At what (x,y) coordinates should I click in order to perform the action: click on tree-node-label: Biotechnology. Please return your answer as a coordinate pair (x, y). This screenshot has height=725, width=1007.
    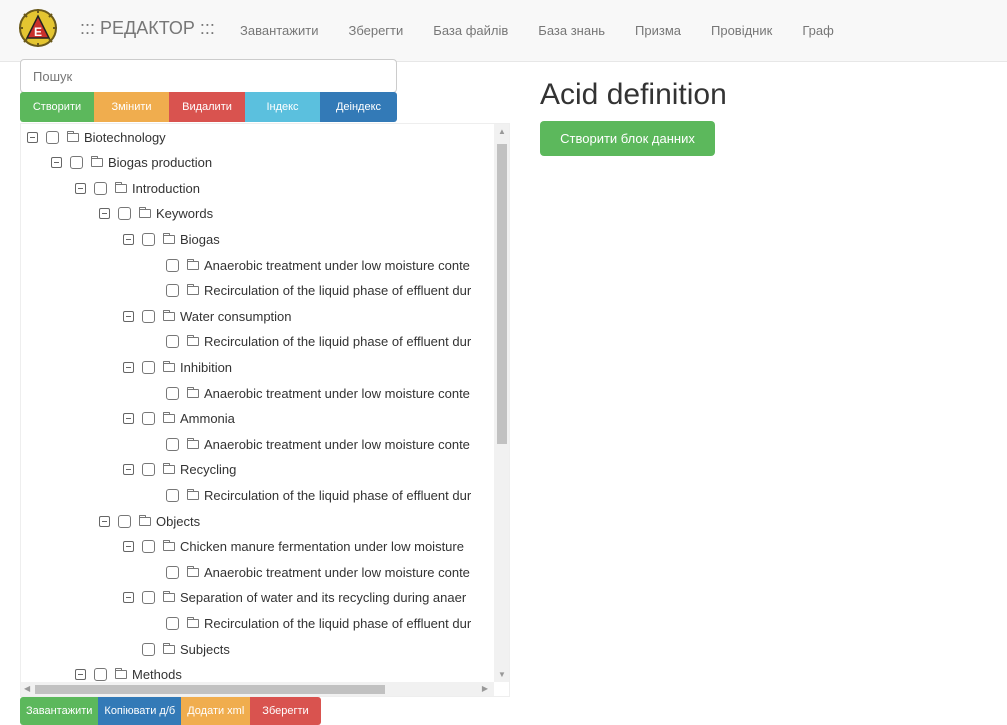
    Looking at the image, I should click on (125, 137).